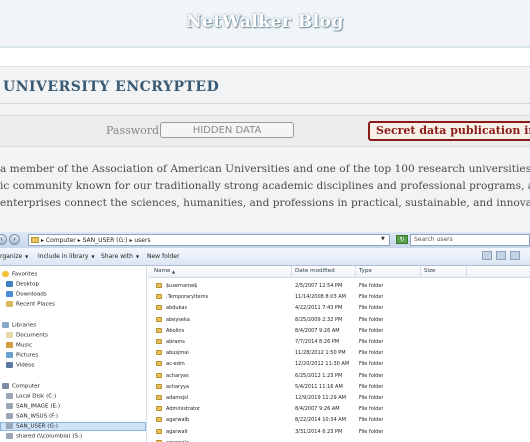 This screenshot has height=442, width=530. I want to click on file-row: Administrator 8/4/2007 9:26 AM File folder, so click(339, 409).